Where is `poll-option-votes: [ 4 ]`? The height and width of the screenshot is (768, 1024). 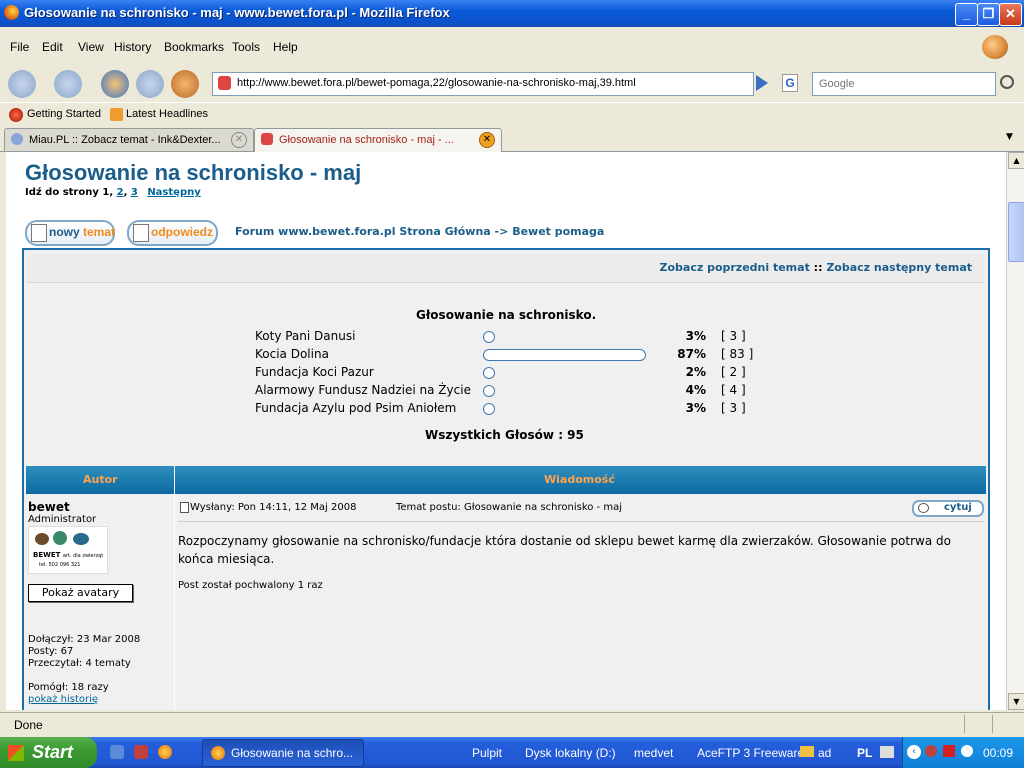
poll-option-votes: [ 4 ] is located at coordinates (733, 390).